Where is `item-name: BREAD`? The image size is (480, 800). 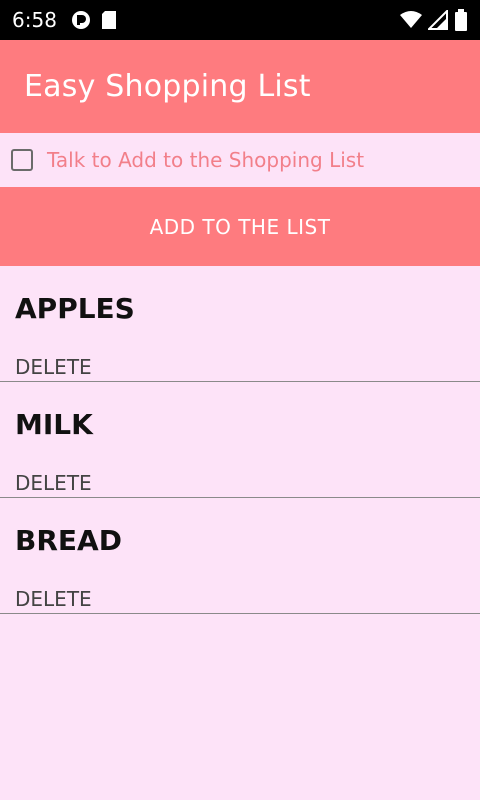
item-name: BREAD is located at coordinates (68, 540).